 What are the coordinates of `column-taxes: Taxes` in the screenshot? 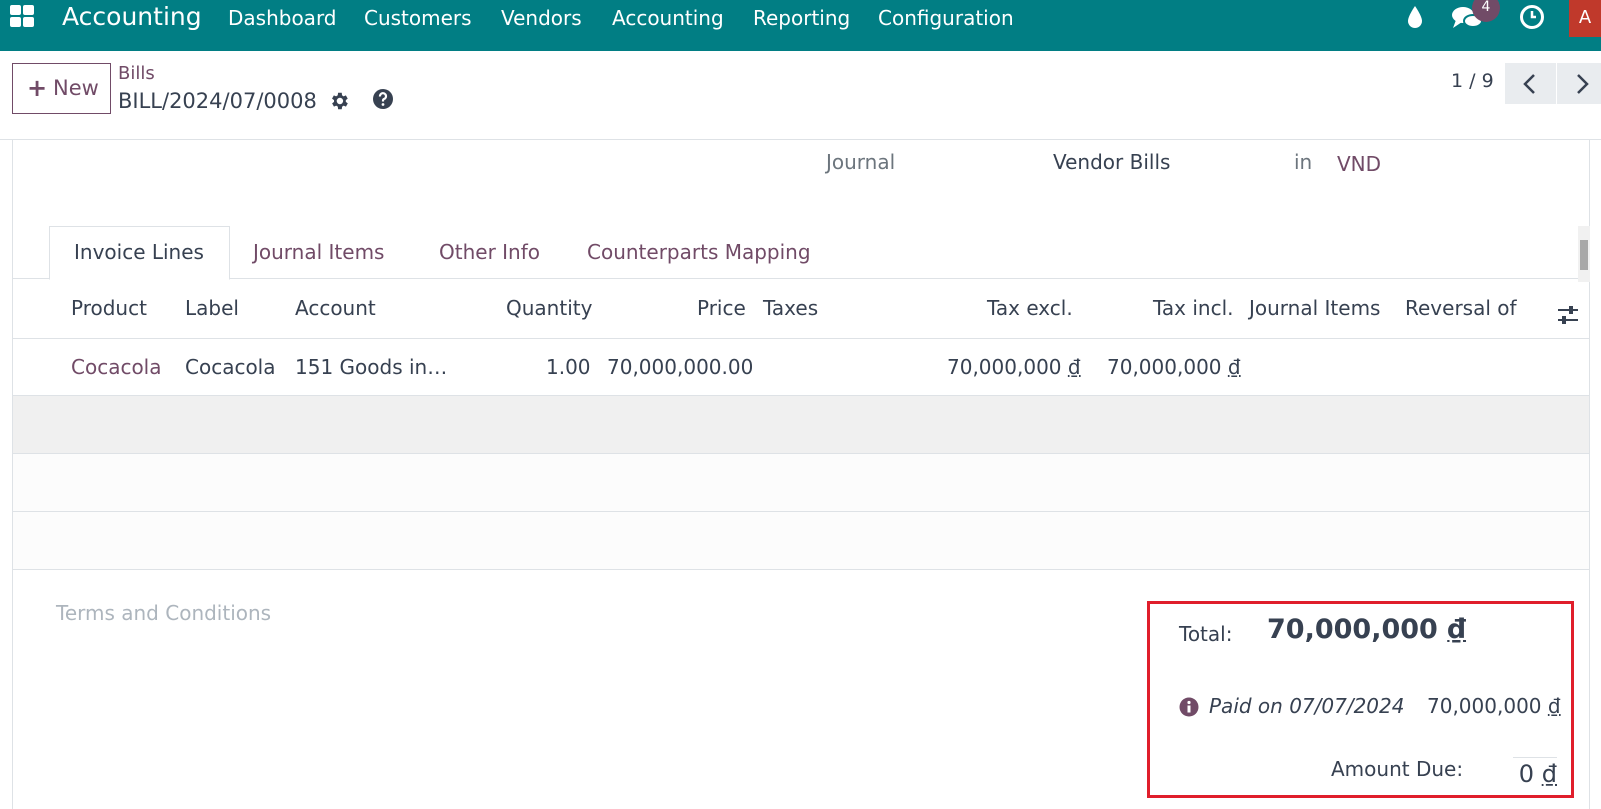 It's located at (790, 308).